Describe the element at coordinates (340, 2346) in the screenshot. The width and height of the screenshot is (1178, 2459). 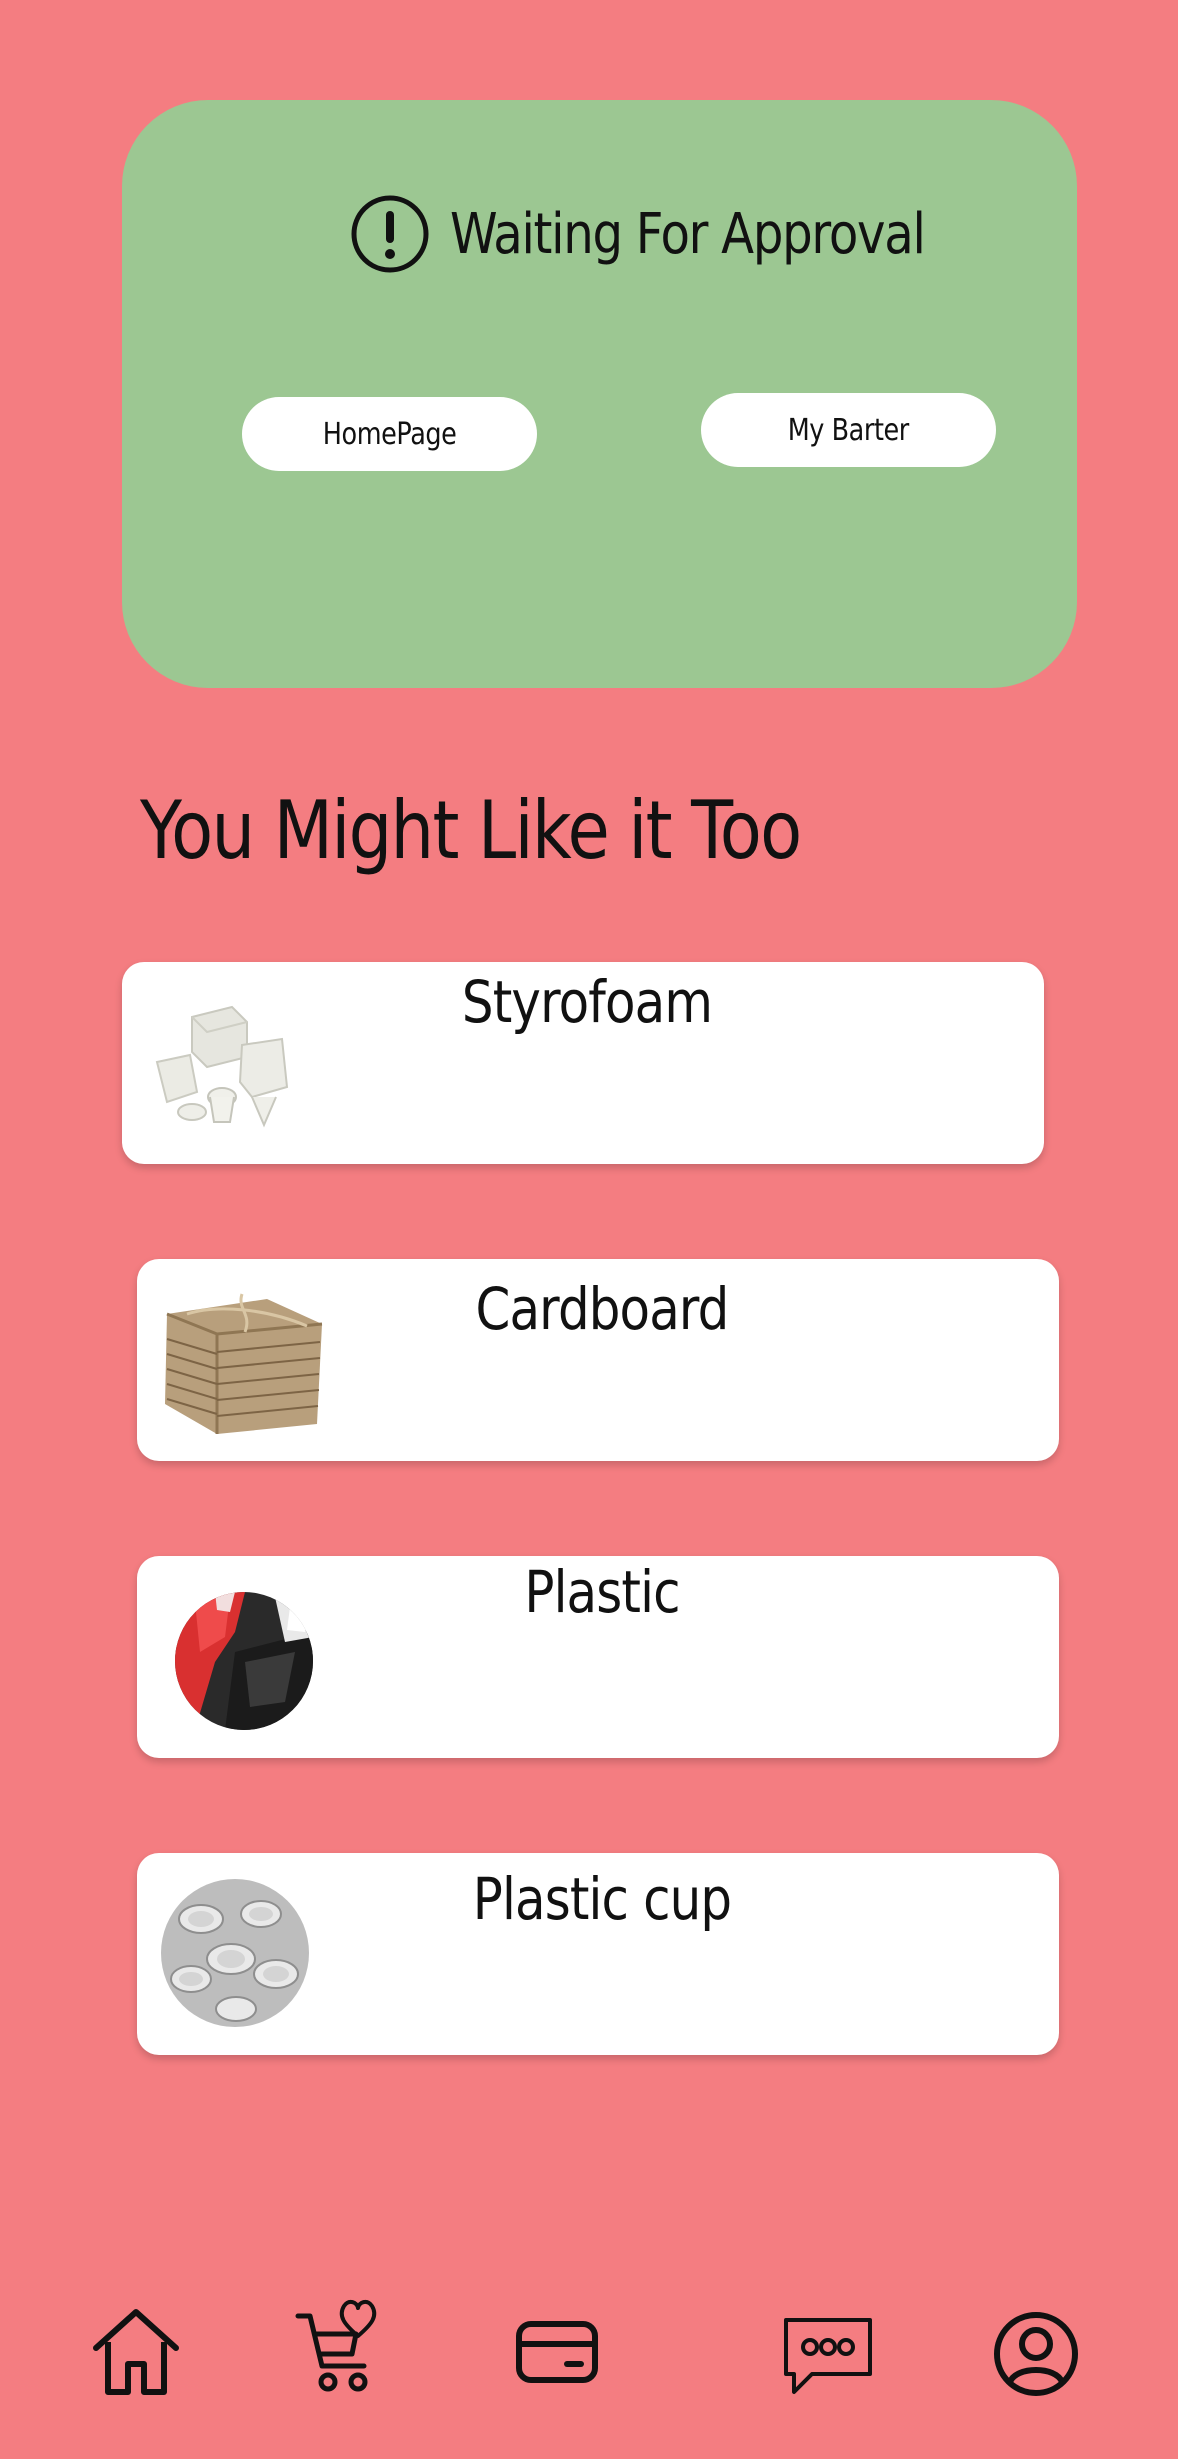
I see `cart-heart-icon` at that location.